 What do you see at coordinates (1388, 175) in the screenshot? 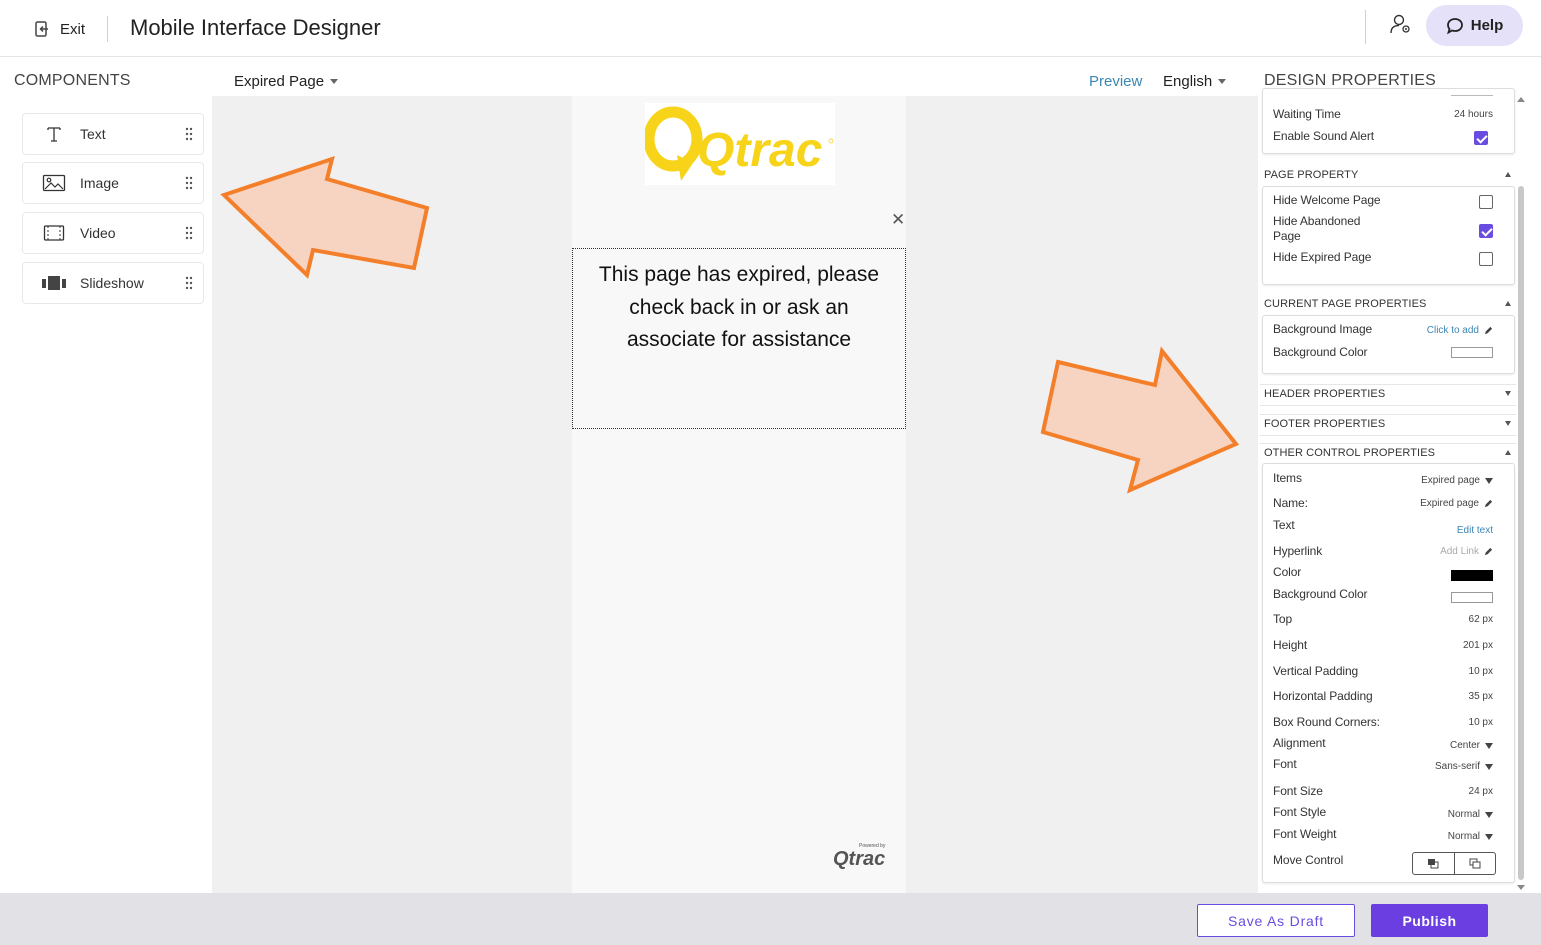
I see `page-property-header: PAGE PROPERTY` at bounding box center [1388, 175].